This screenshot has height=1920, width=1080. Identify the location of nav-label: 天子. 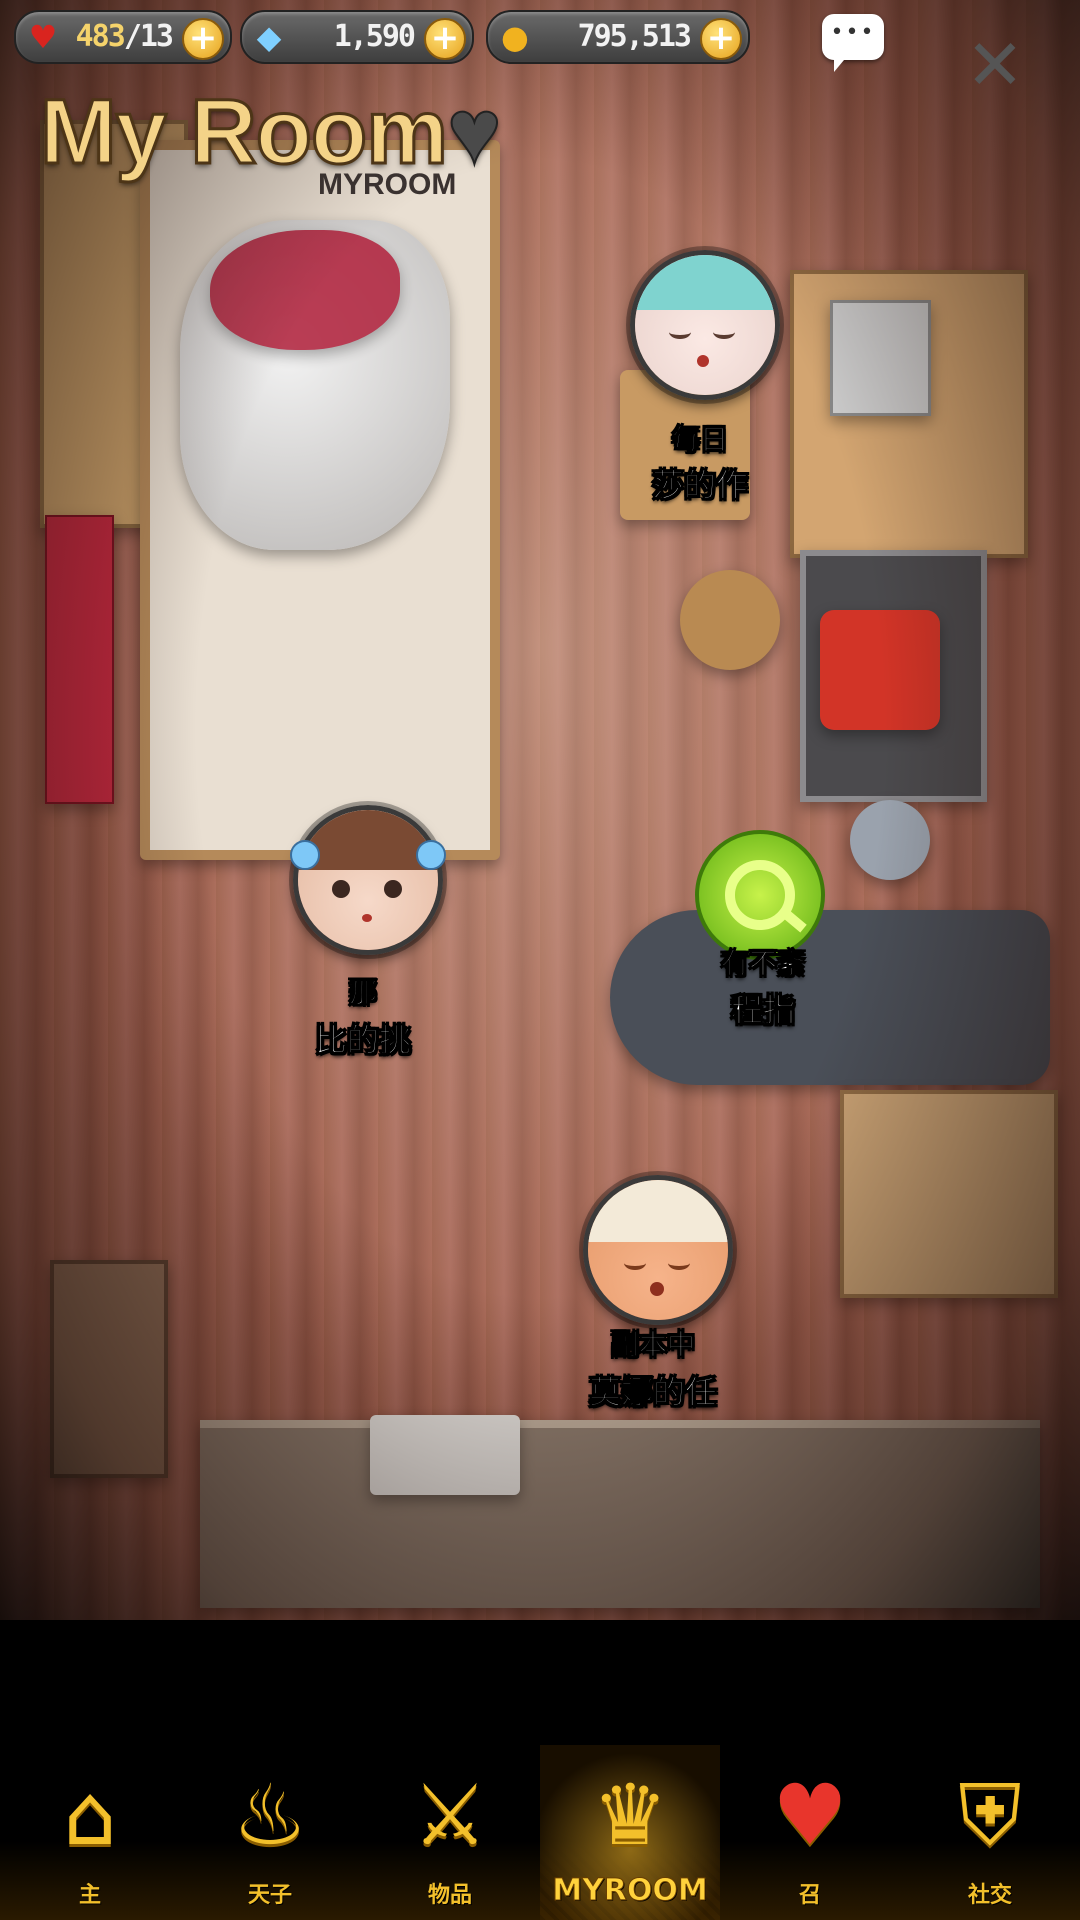
(269, 1895).